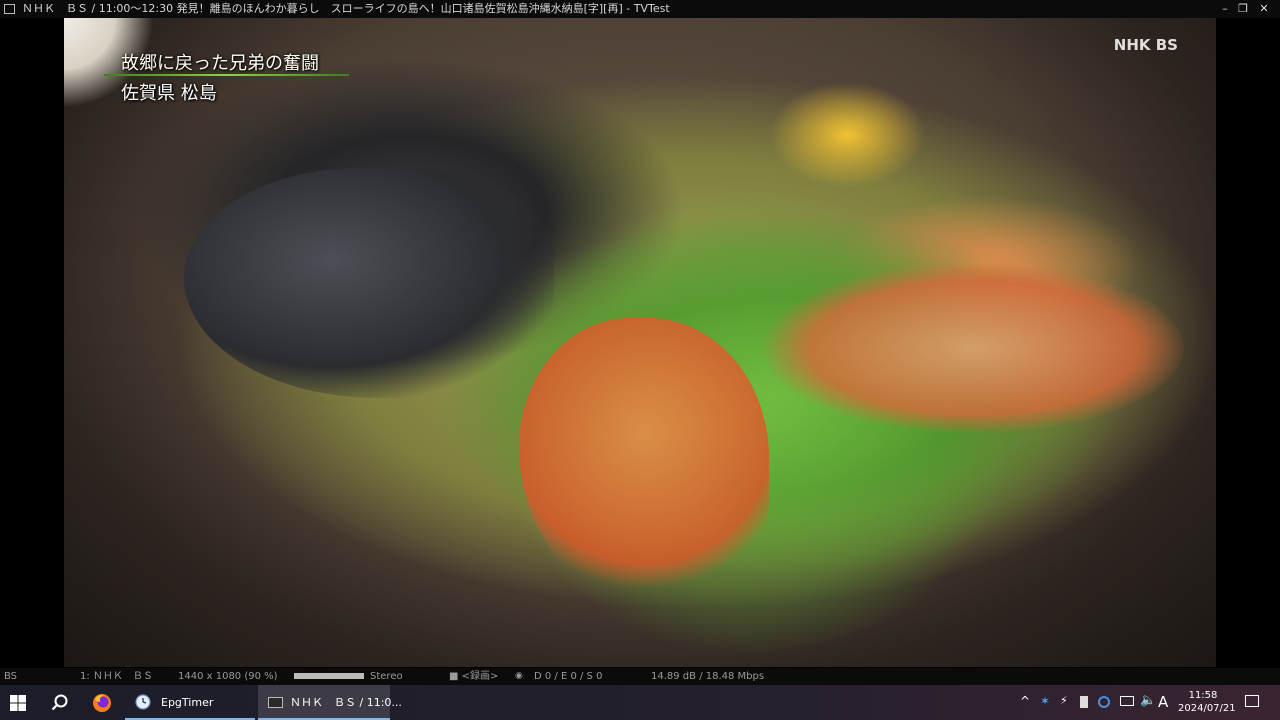 This screenshot has height=720, width=1280. Describe the element at coordinates (708, 676) in the screenshot. I see `status-signal: 14.89 dB / 18.48 Mbps` at that location.